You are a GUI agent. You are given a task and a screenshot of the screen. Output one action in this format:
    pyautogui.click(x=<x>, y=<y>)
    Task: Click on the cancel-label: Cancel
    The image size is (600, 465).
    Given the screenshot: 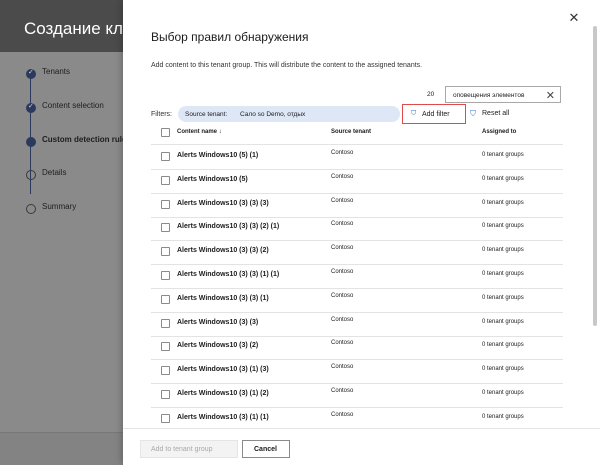 What is the action you would take?
    pyautogui.click(x=265, y=449)
    